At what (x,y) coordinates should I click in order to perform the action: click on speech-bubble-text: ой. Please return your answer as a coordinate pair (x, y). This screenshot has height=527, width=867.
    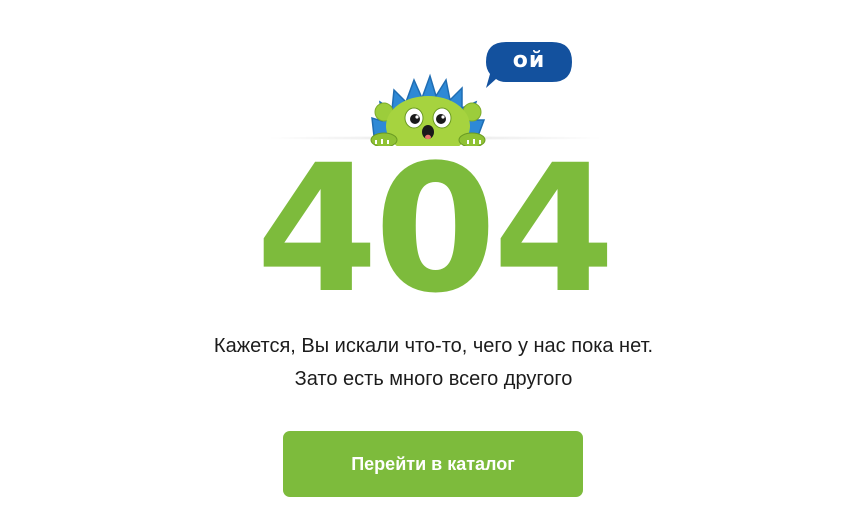
    Looking at the image, I should click on (529, 60).